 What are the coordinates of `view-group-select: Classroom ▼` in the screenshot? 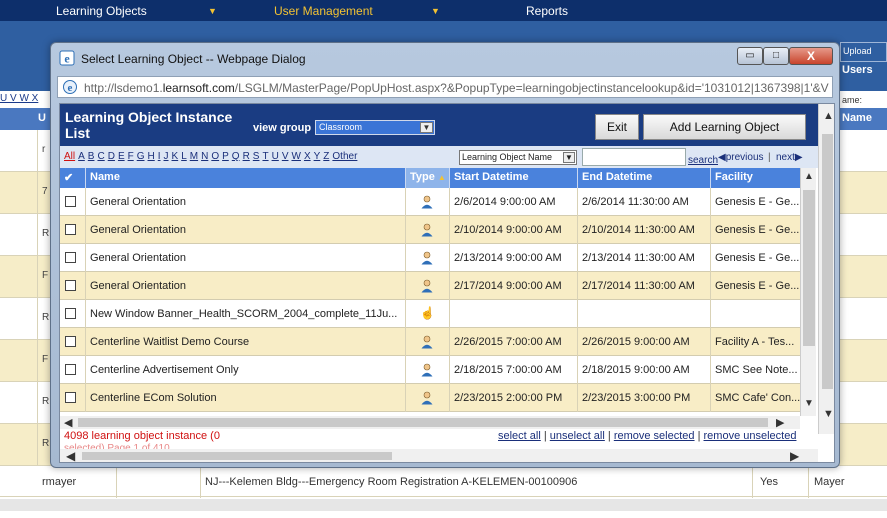 It's located at (375, 127).